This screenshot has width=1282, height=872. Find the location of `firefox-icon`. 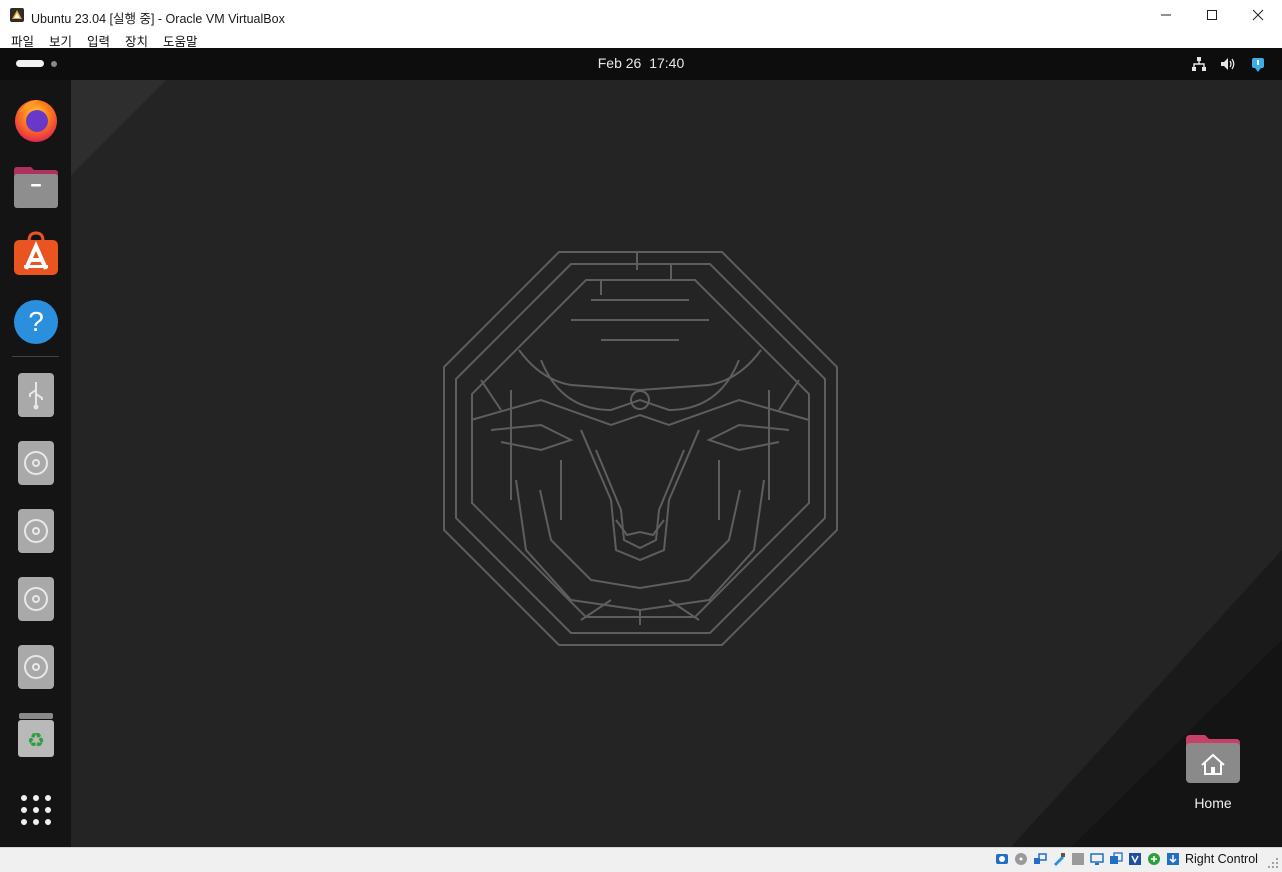

firefox-icon is located at coordinates (36, 119).